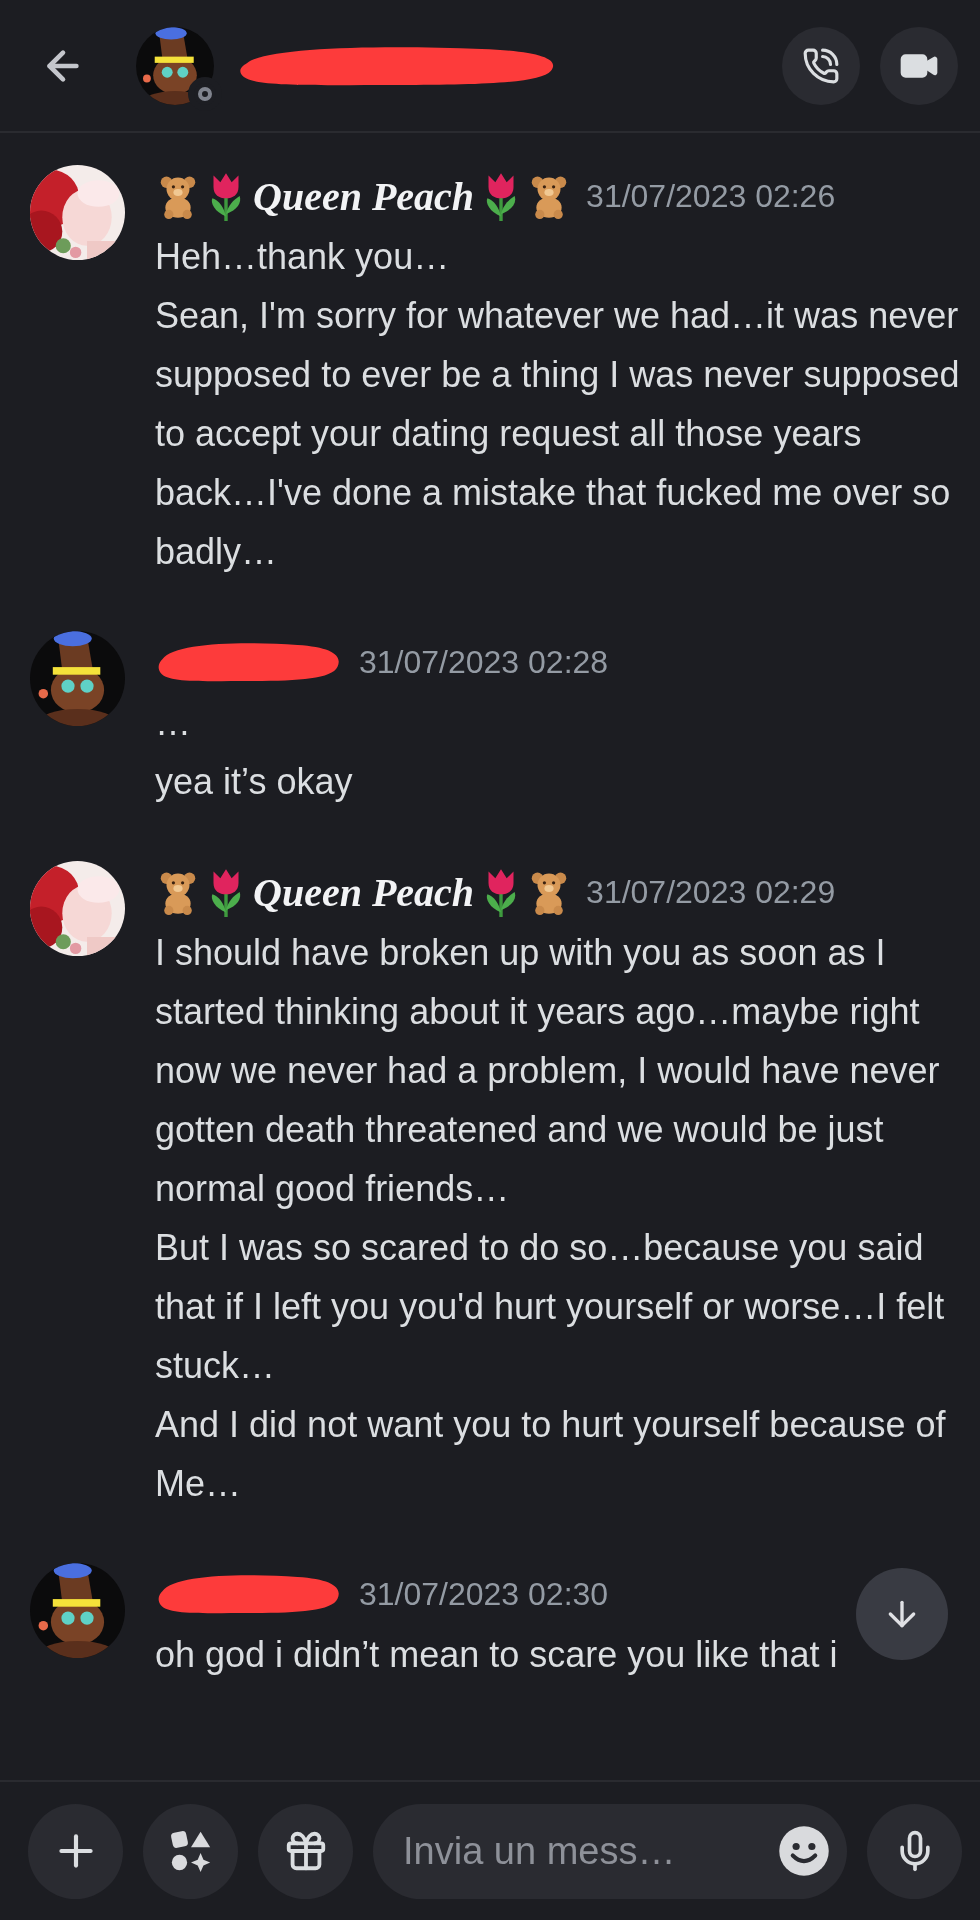 This screenshot has height=1920, width=980. I want to click on emoji-icon, so click(804, 1850).